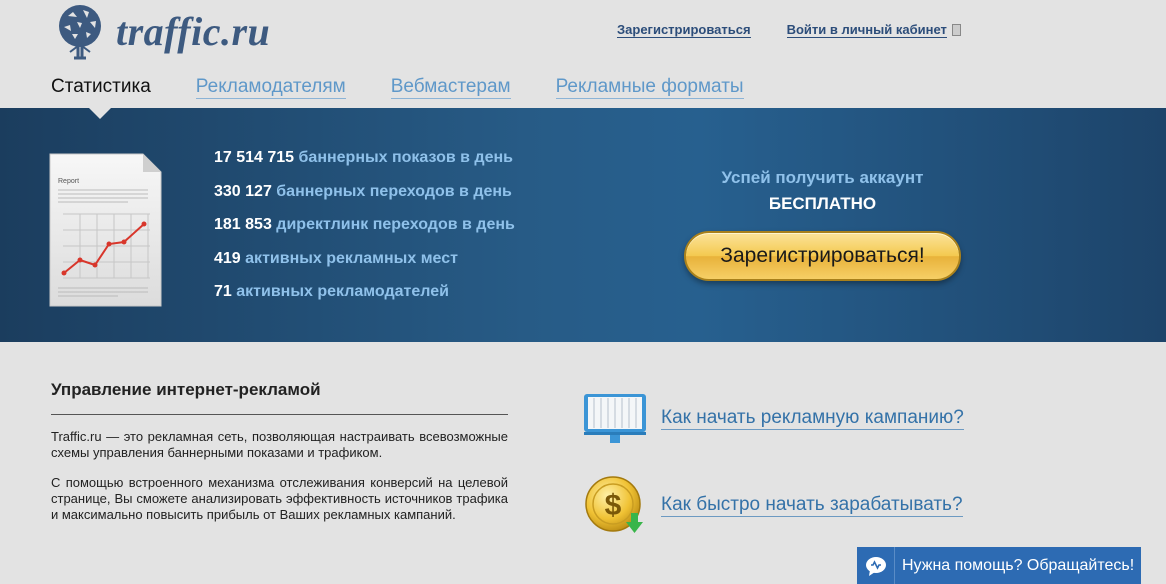  Describe the element at coordinates (105, 230) in the screenshot. I see `report-document-icon: Report` at that location.